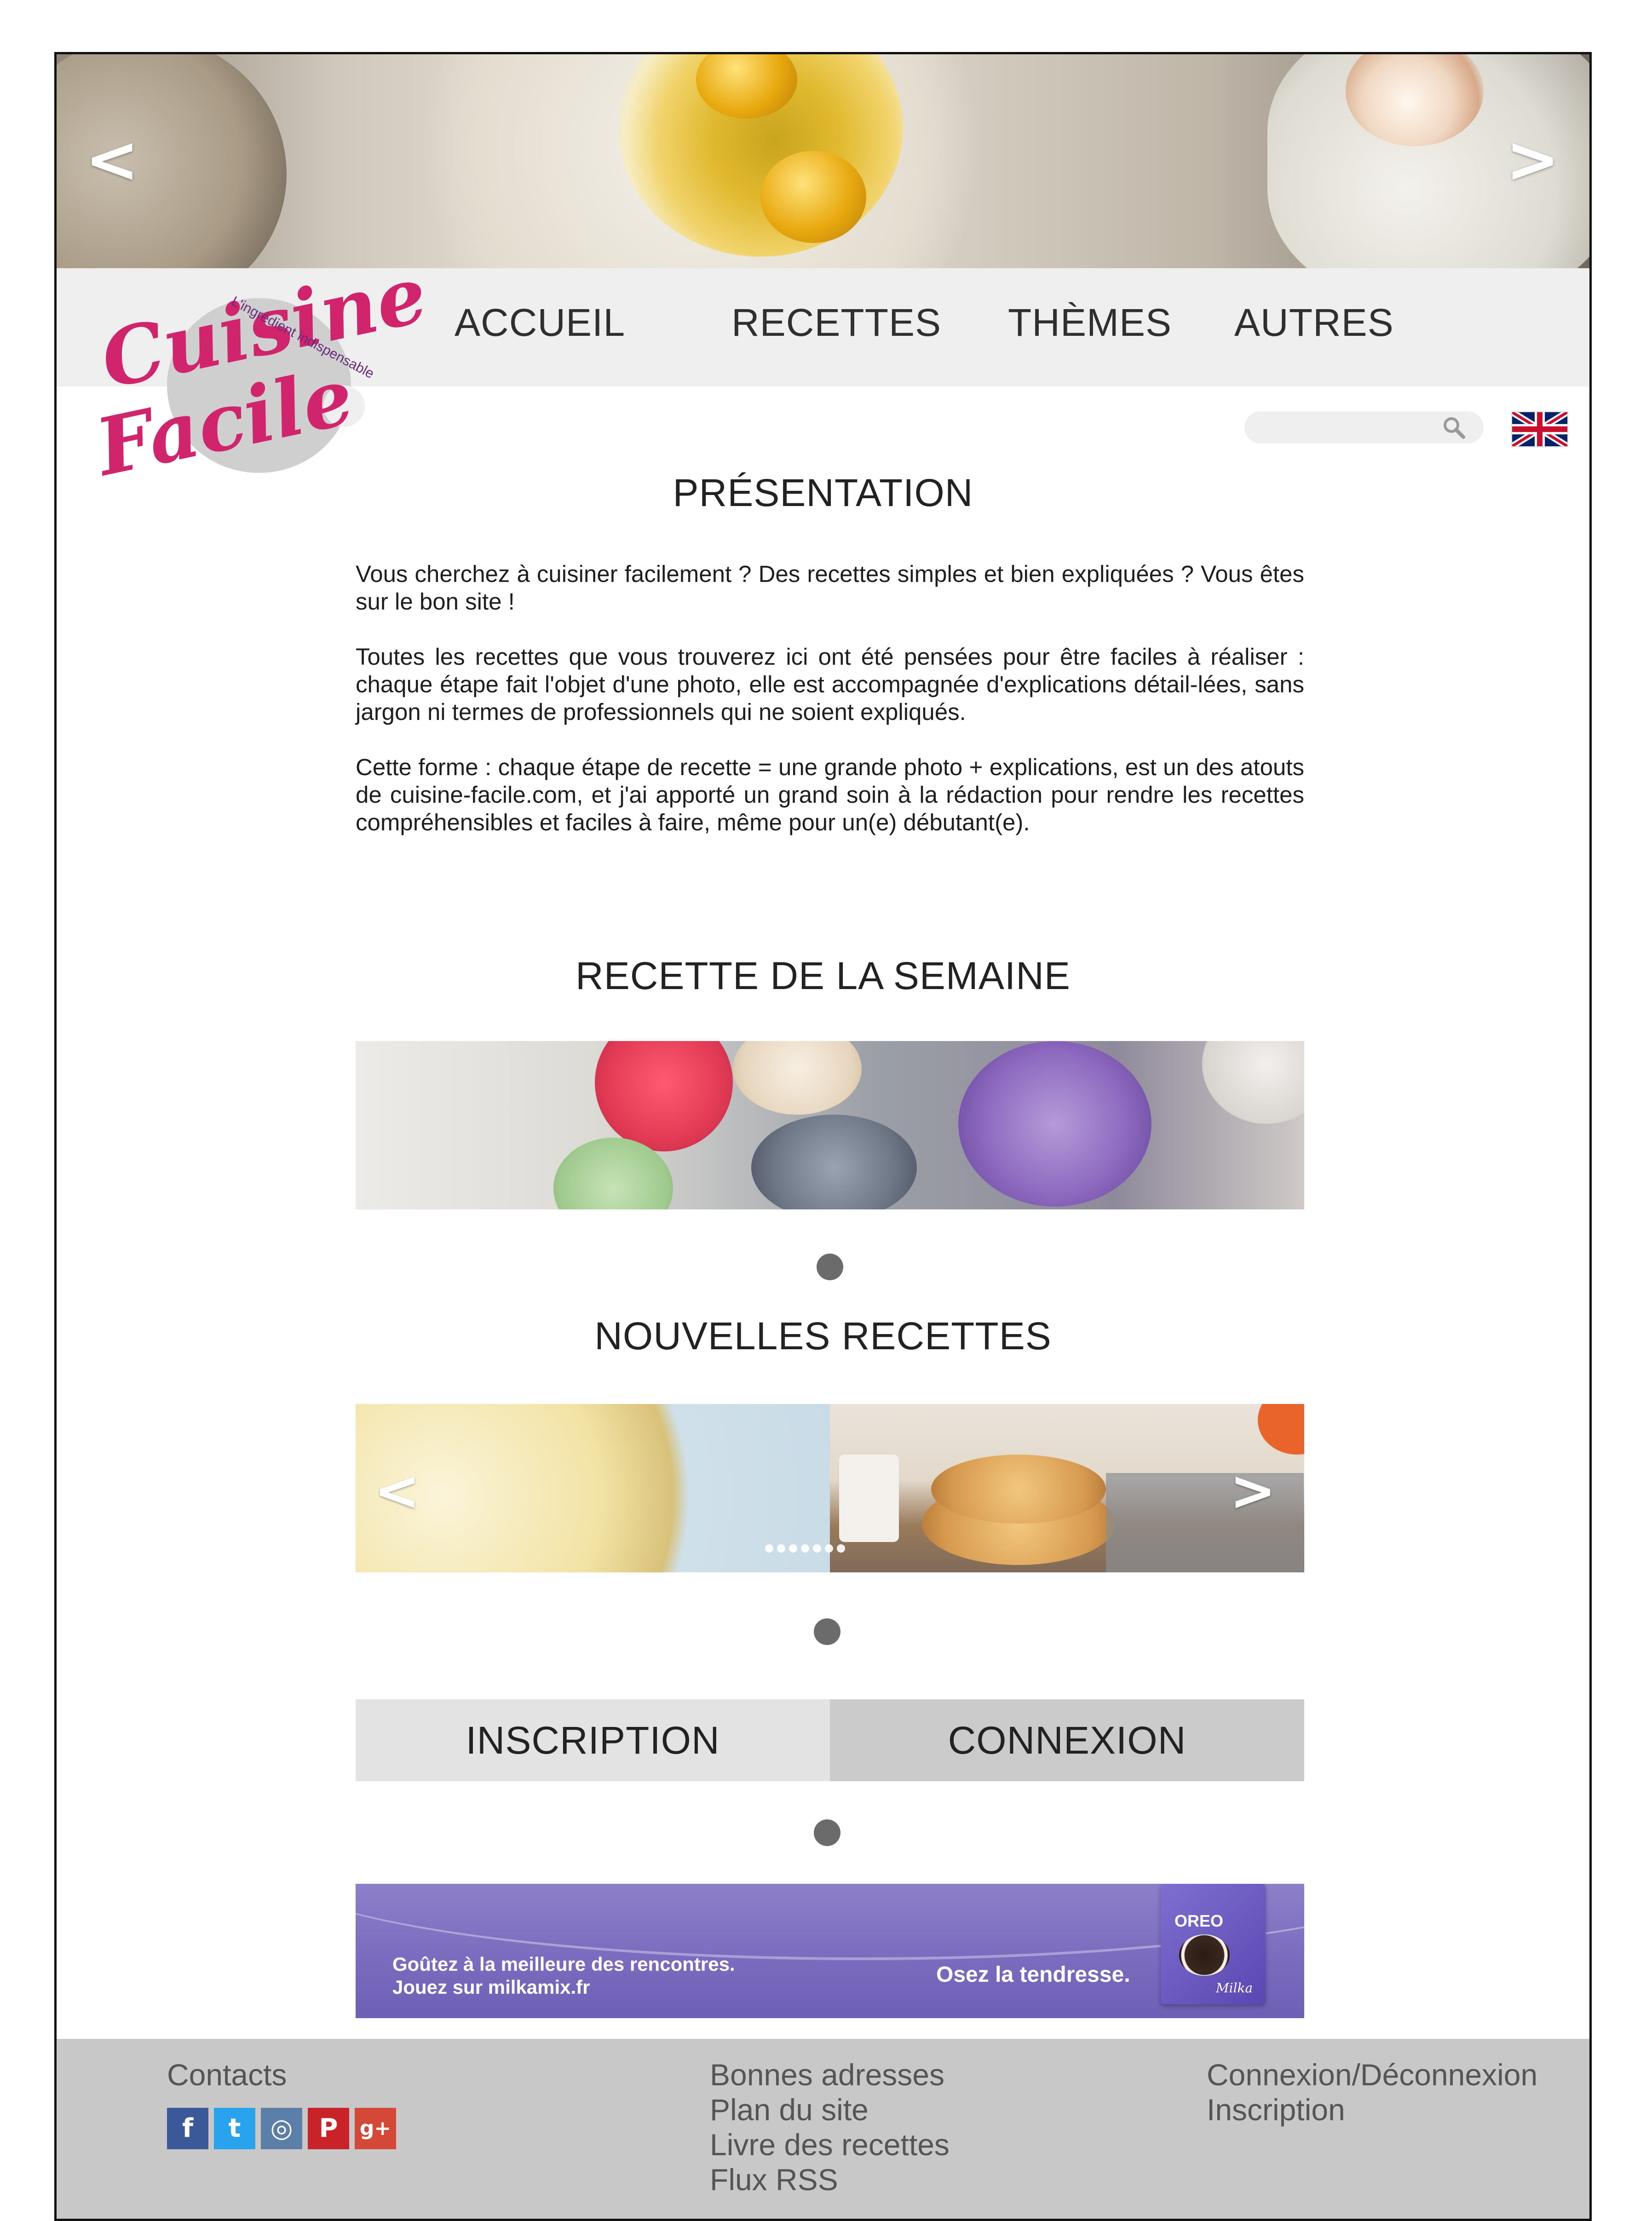 This screenshot has height=2221, width=1652. Describe the element at coordinates (593, 1488) in the screenshot. I see `recipe-card-passion-tart` at that location.